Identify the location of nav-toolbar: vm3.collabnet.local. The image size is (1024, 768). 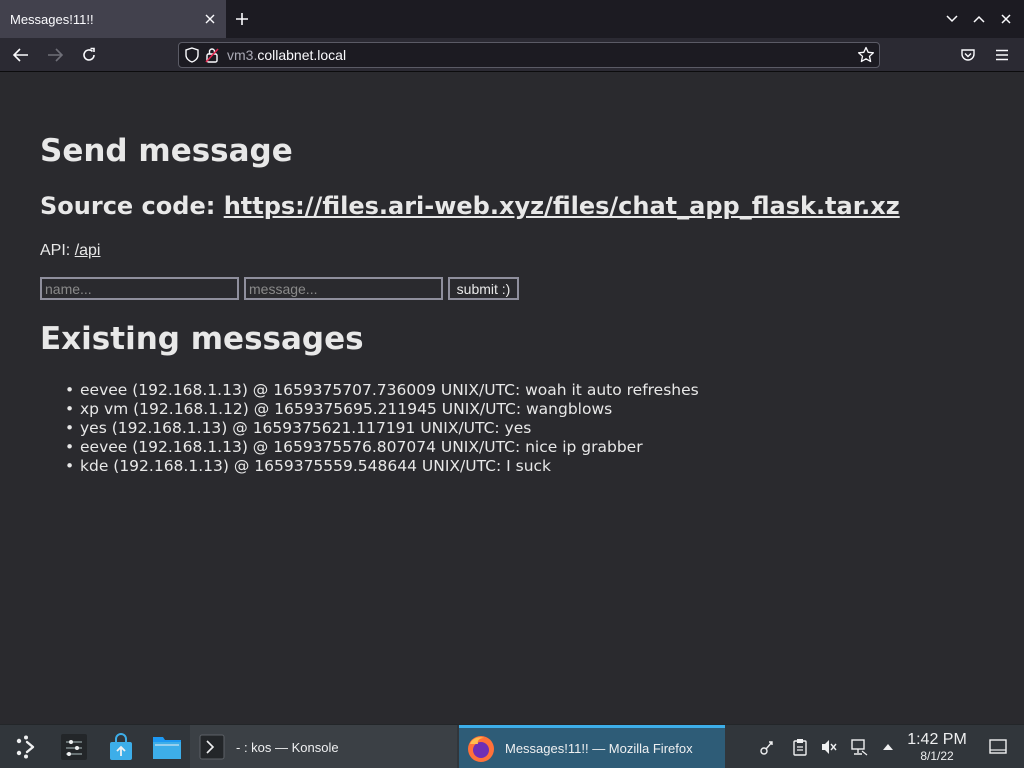
(512, 55).